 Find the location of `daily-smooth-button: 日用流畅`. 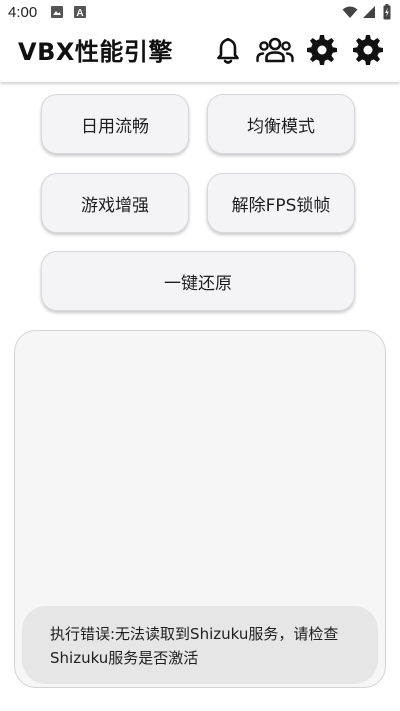

daily-smooth-button: 日用流畅 is located at coordinates (115, 124).